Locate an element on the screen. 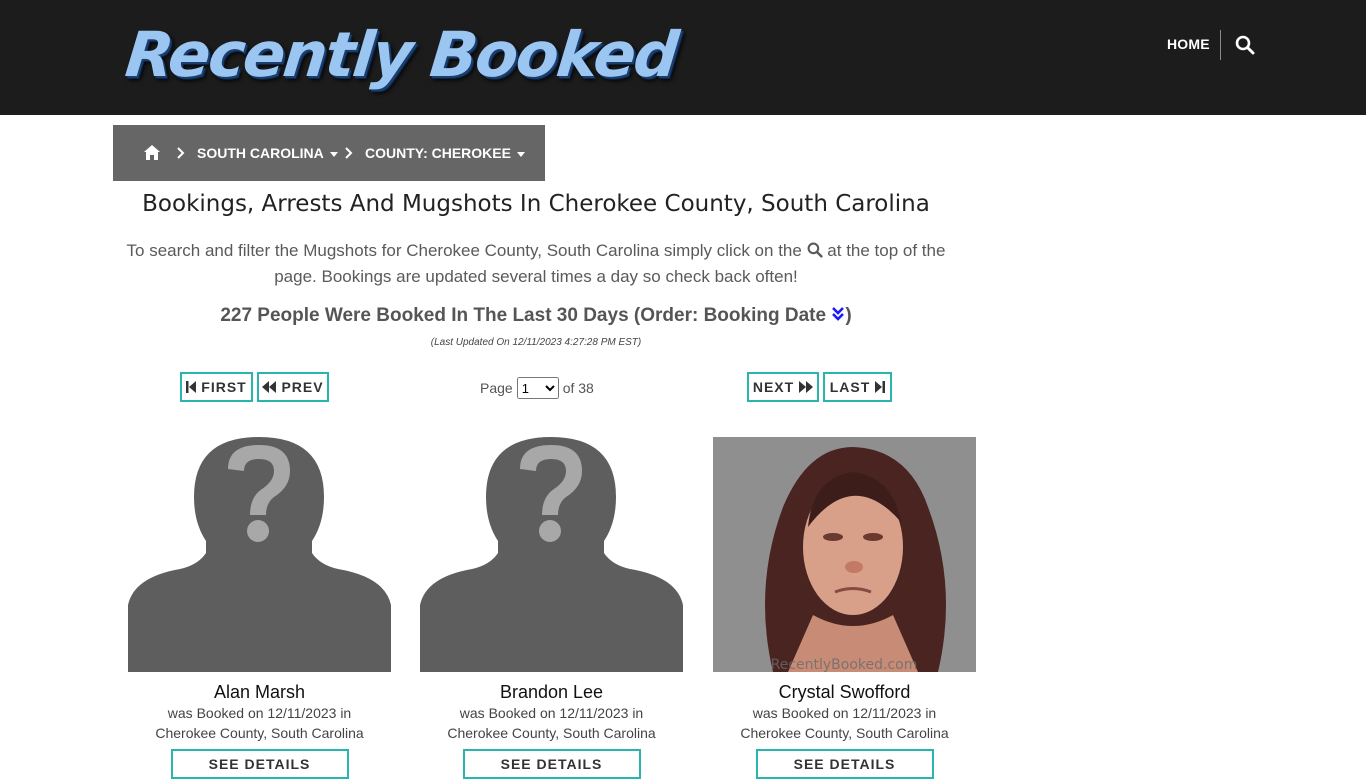 The image size is (1366, 779). breadcrumb-county-dropdown: COUNTY: CHEROKEE is located at coordinates (445, 153).